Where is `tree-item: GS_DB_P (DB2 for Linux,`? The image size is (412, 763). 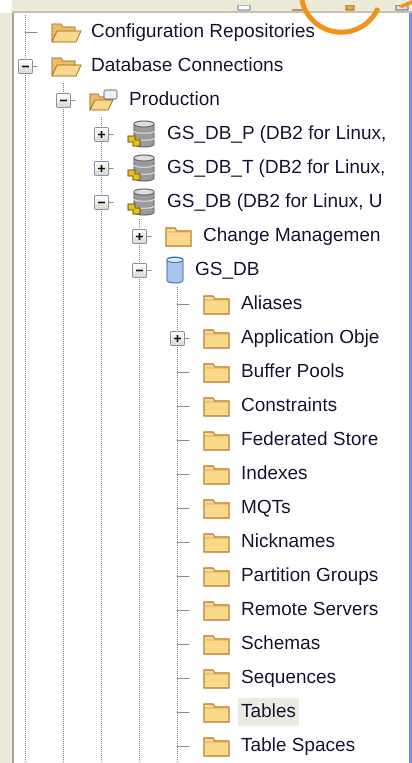
tree-item: GS_DB_P (DB2 for Linux, is located at coordinates (277, 134).